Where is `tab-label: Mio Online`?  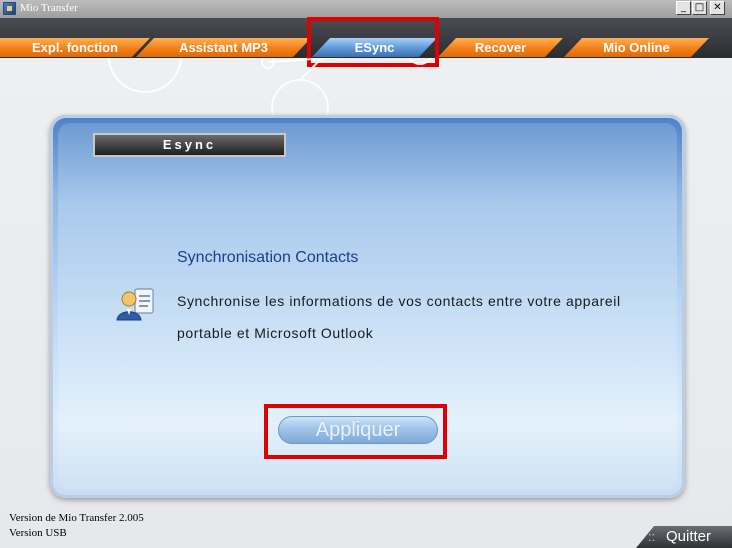 tab-label: Mio Online is located at coordinates (636, 47).